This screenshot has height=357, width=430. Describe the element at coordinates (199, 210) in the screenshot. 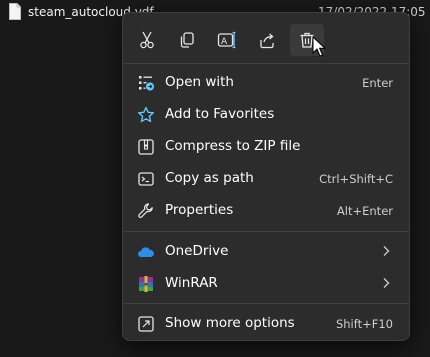

I see `menu-item-label: Properties` at that location.